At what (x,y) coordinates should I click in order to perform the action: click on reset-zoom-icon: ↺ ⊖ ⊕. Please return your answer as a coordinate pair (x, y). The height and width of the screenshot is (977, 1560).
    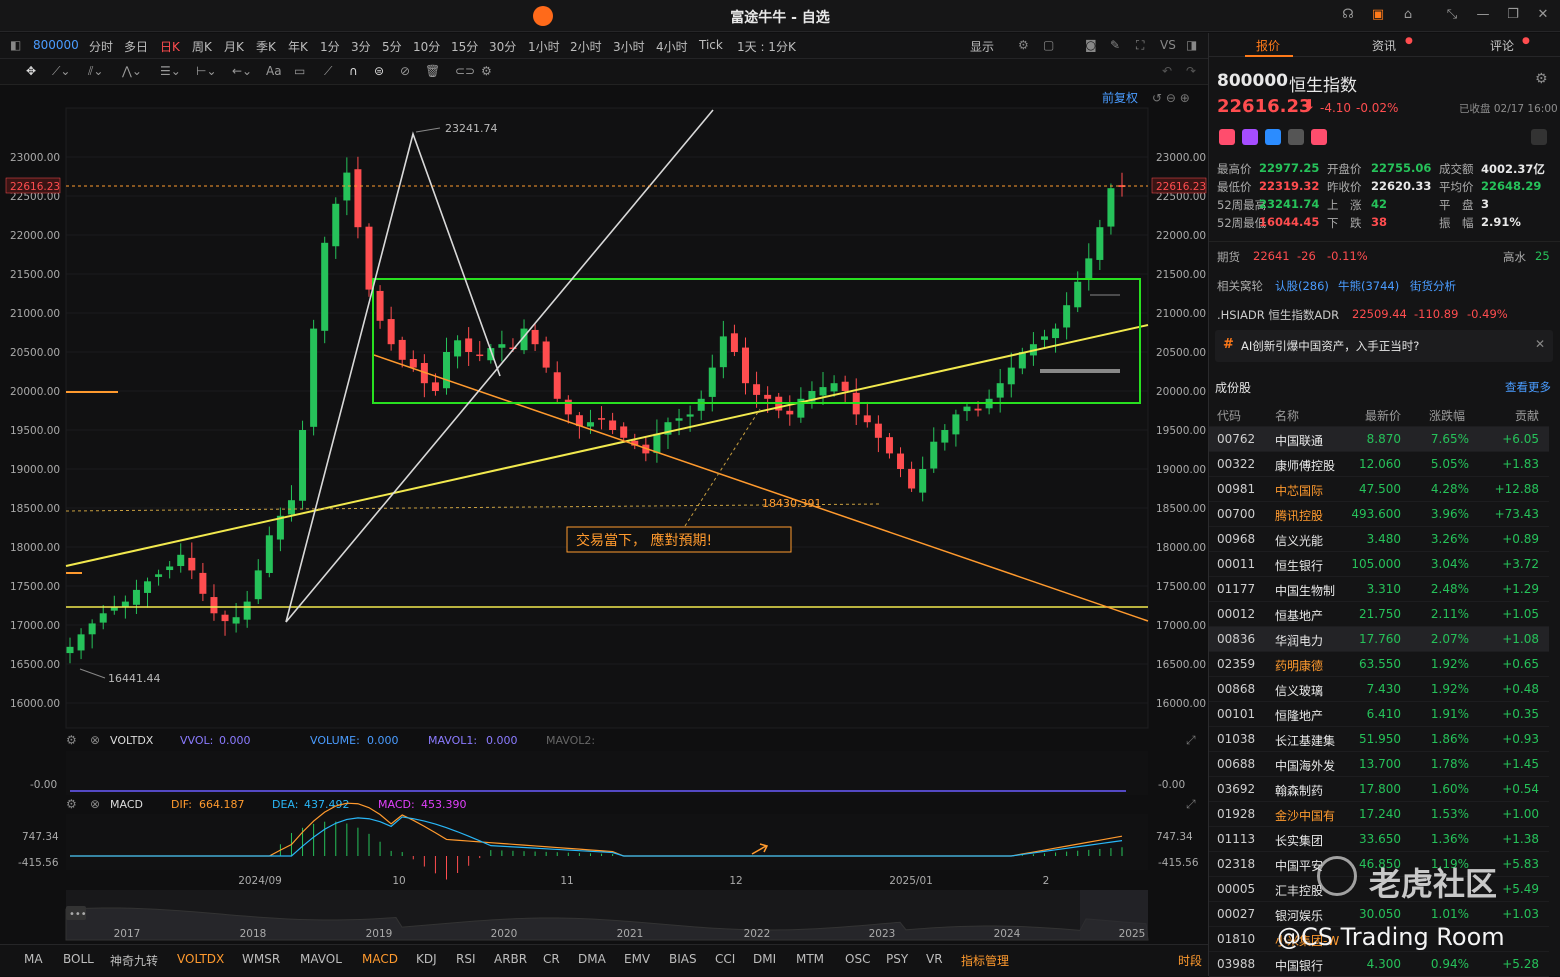
    Looking at the image, I should click on (1171, 98).